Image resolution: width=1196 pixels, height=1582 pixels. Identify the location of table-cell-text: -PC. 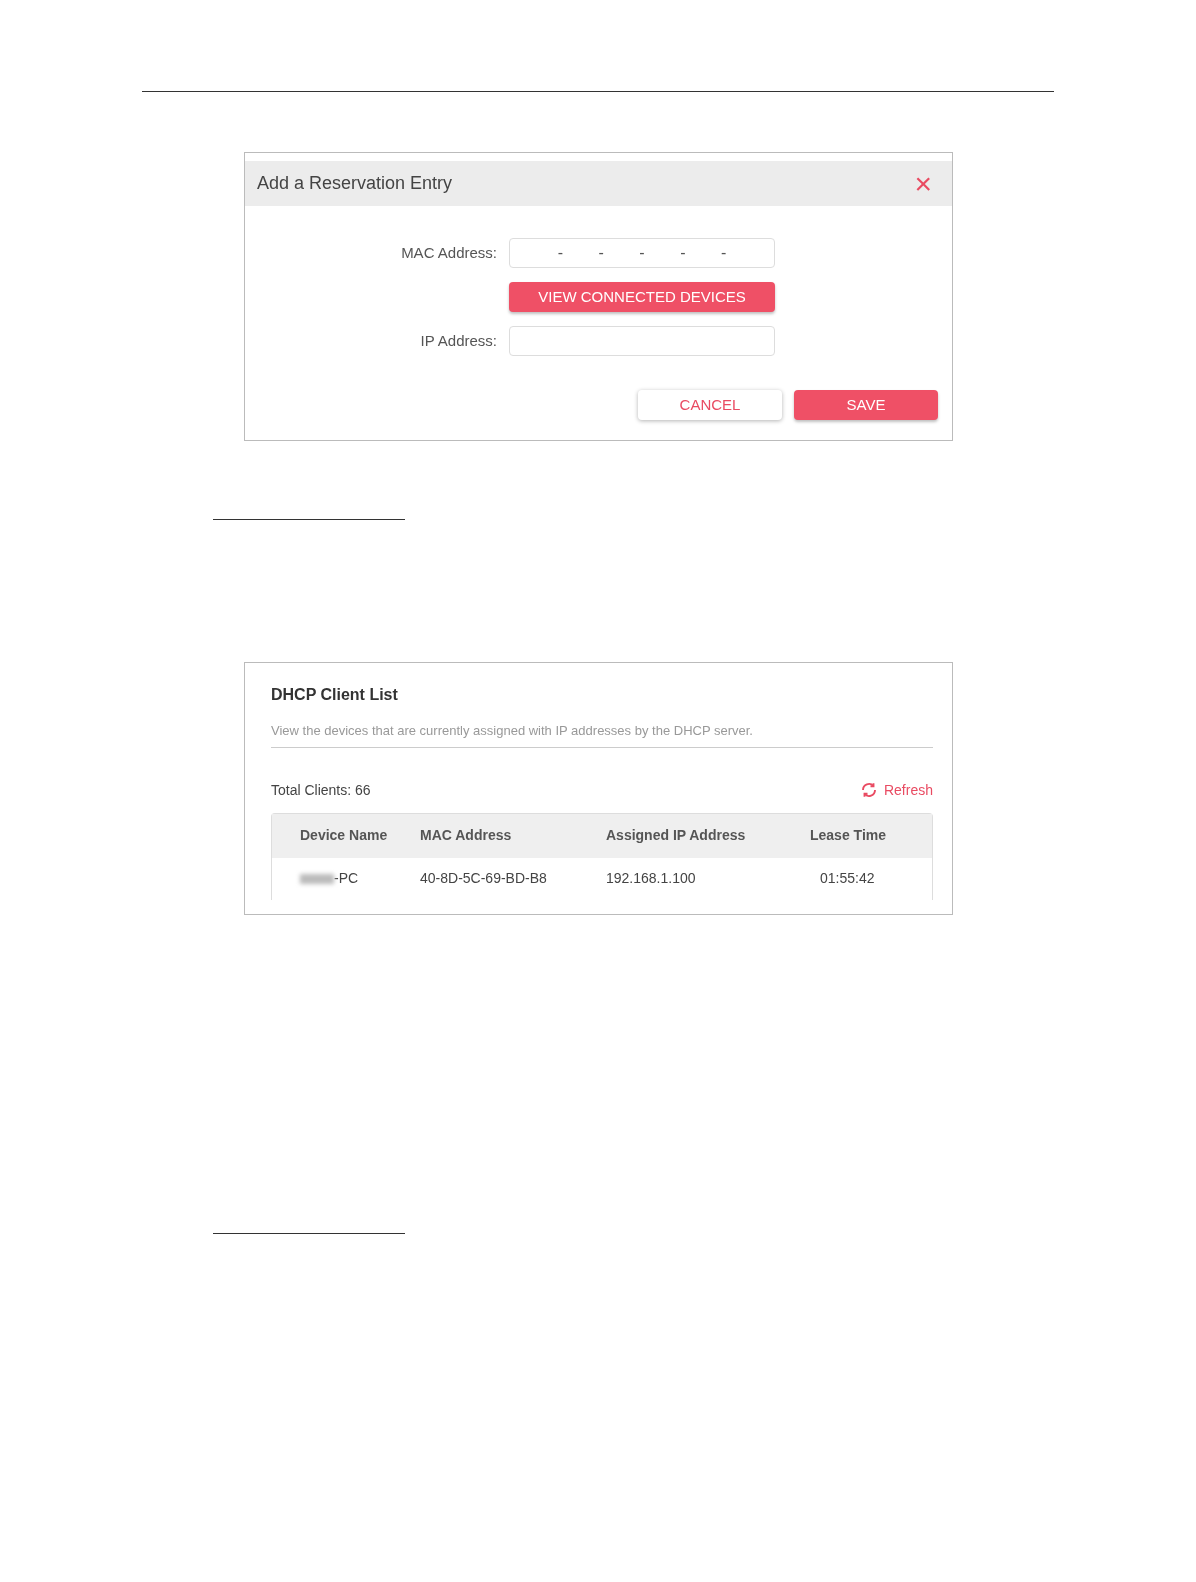
(346, 878).